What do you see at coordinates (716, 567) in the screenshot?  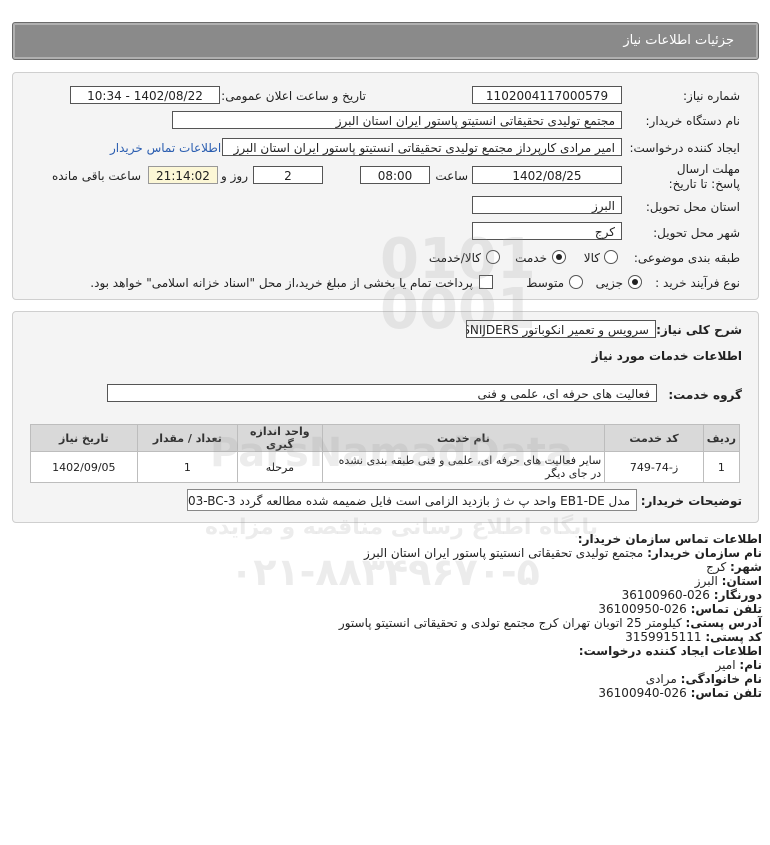 I see `contact-city-value: کرج` at bounding box center [716, 567].